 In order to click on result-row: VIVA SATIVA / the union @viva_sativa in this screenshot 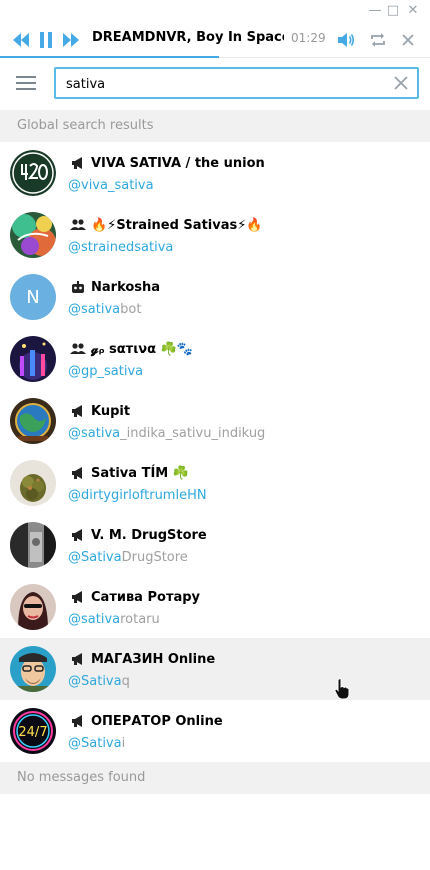, I will do `click(215, 173)`.